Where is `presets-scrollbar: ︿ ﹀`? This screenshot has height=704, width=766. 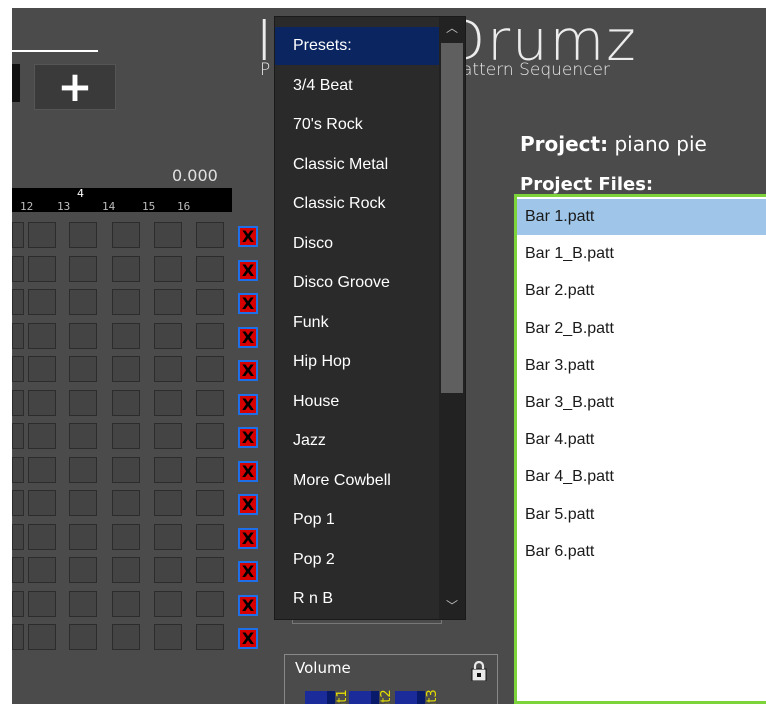
presets-scrollbar: ︿ ﹀ is located at coordinates (452, 318).